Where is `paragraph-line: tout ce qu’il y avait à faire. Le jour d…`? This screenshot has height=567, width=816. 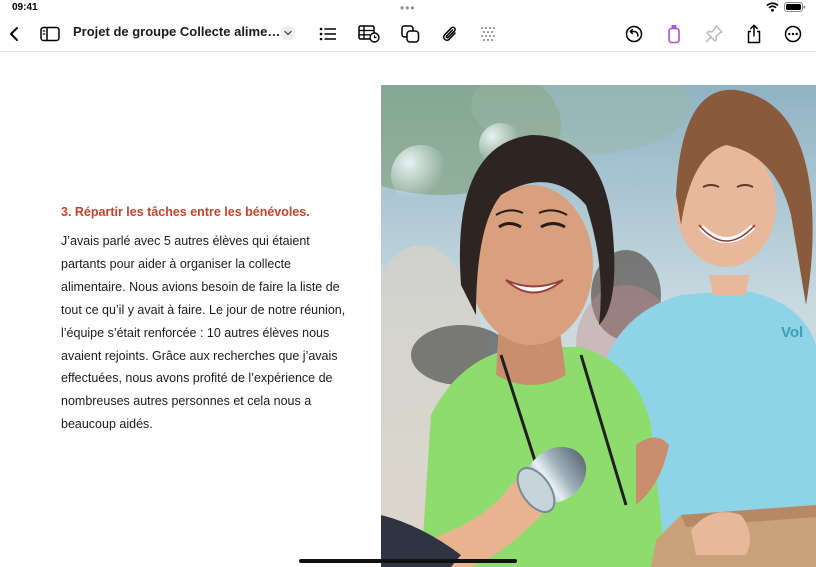
paragraph-line: tout ce qu’il y avait à faire. Le jour d… is located at coordinates (203, 309).